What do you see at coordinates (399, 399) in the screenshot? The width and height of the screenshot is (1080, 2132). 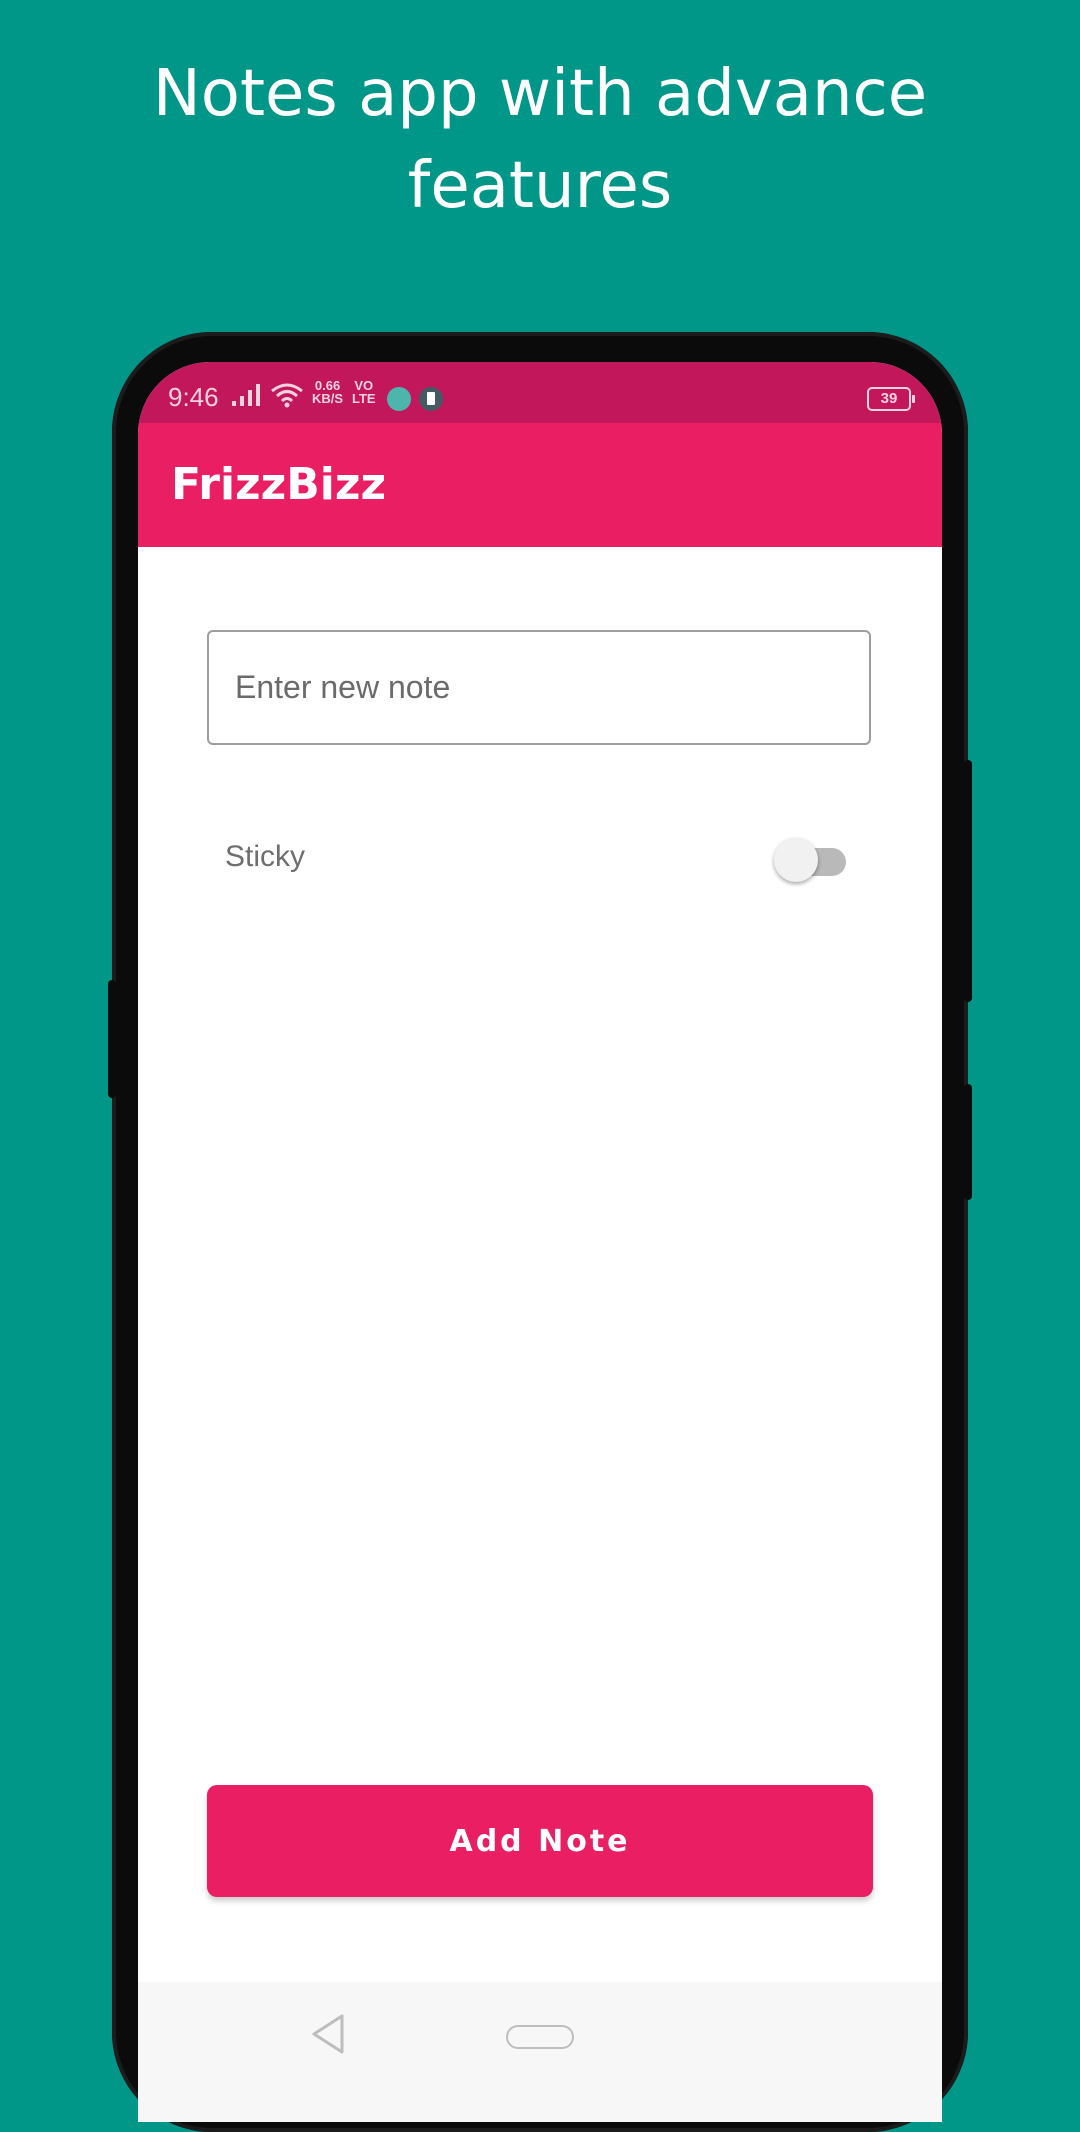 I see `android-icon` at bounding box center [399, 399].